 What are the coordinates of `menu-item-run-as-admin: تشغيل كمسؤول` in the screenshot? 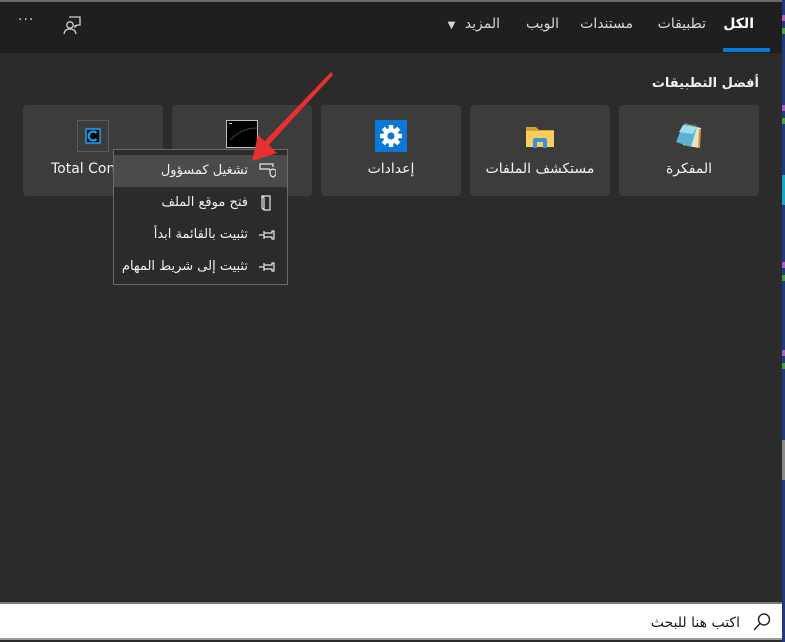 It's located at (200, 171).